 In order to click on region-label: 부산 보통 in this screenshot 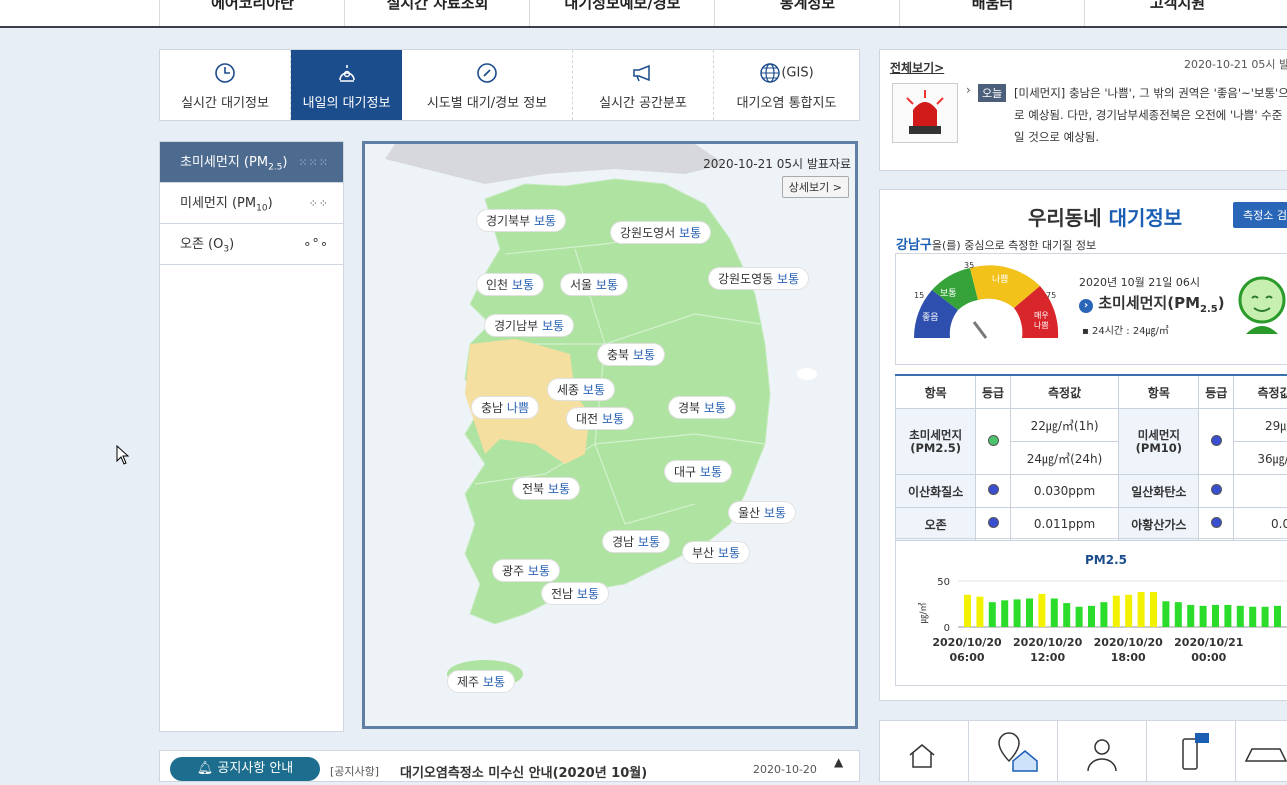, I will do `click(716, 552)`.